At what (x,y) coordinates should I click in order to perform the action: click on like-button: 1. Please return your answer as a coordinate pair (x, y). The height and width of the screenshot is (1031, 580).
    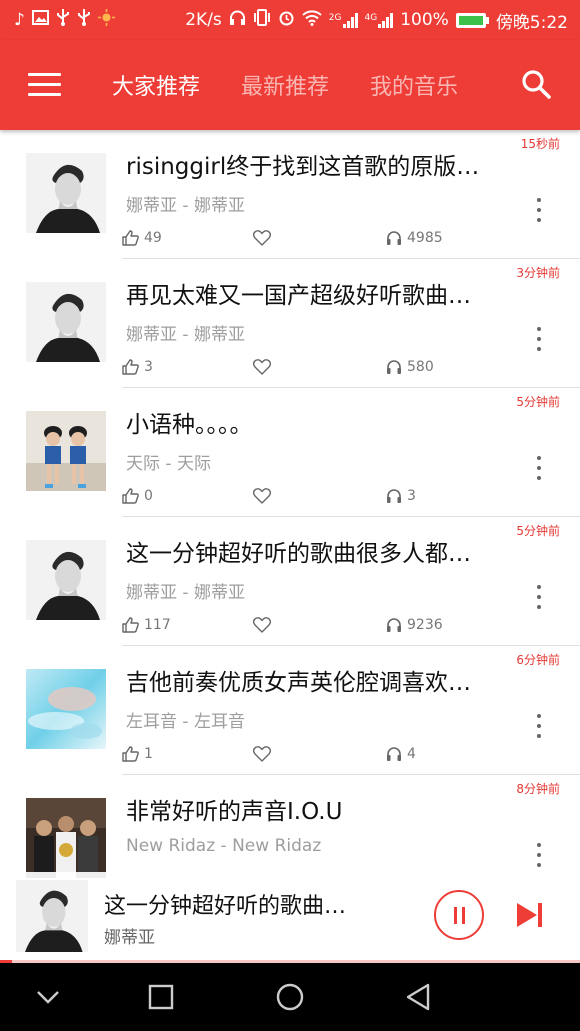
    Looking at the image, I should click on (137, 754).